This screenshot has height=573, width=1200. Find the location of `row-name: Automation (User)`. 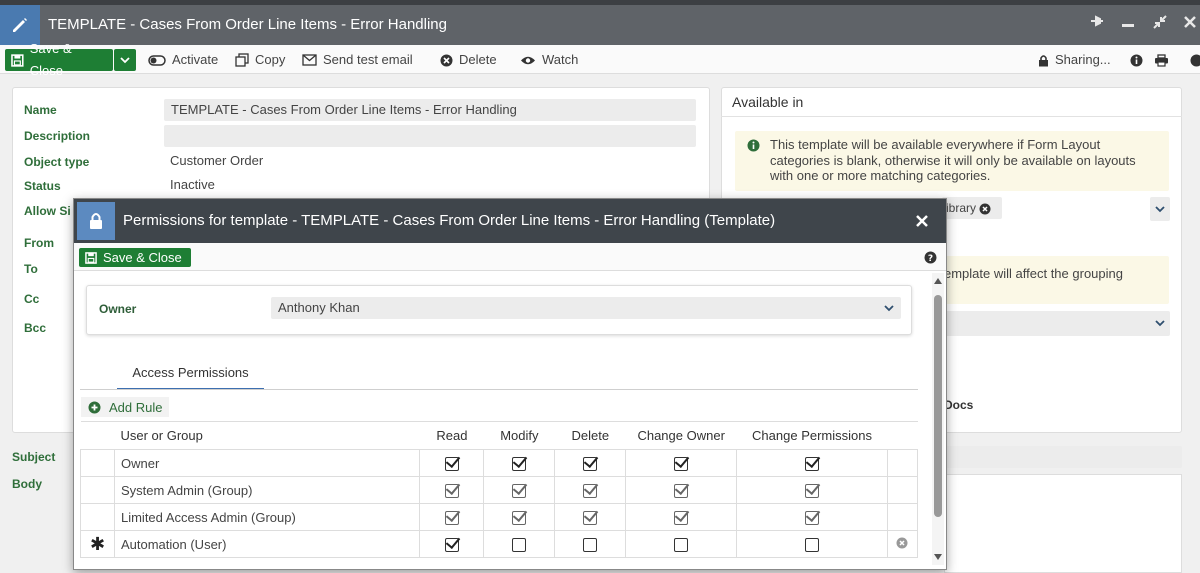

row-name: Automation (User) is located at coordinates (267, 544).